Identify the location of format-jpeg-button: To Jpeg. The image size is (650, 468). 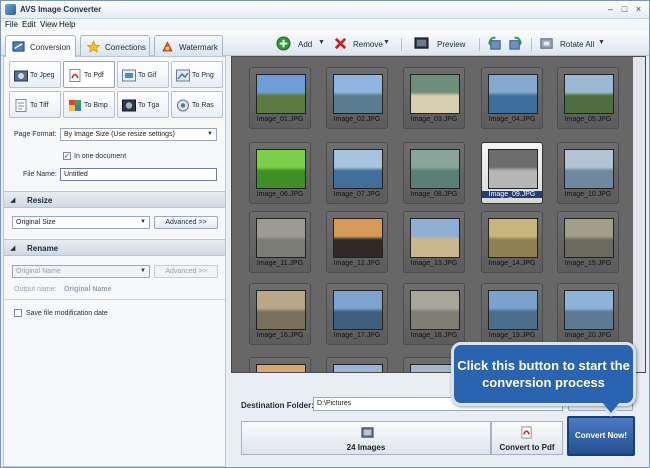
(35, 74).